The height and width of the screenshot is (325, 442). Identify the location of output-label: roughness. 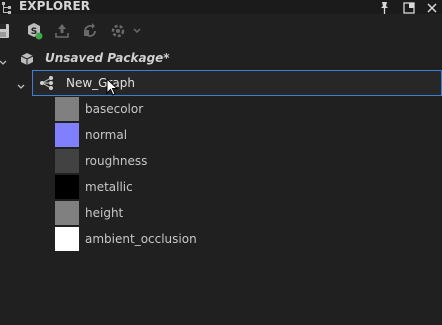
(116, 161).